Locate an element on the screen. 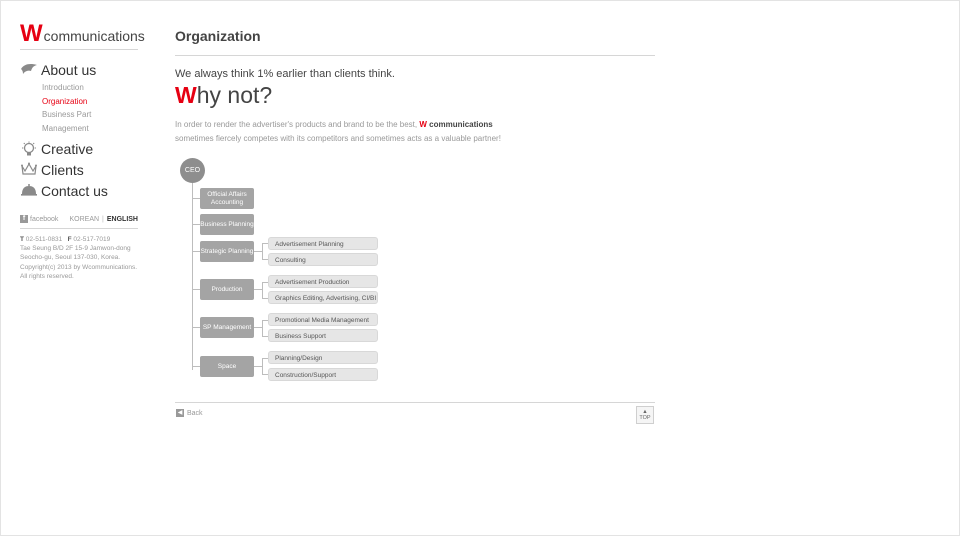 This screenshot has height=536, width=960. org-sub-business-support: Business Support is located at coordinates (323, 335).